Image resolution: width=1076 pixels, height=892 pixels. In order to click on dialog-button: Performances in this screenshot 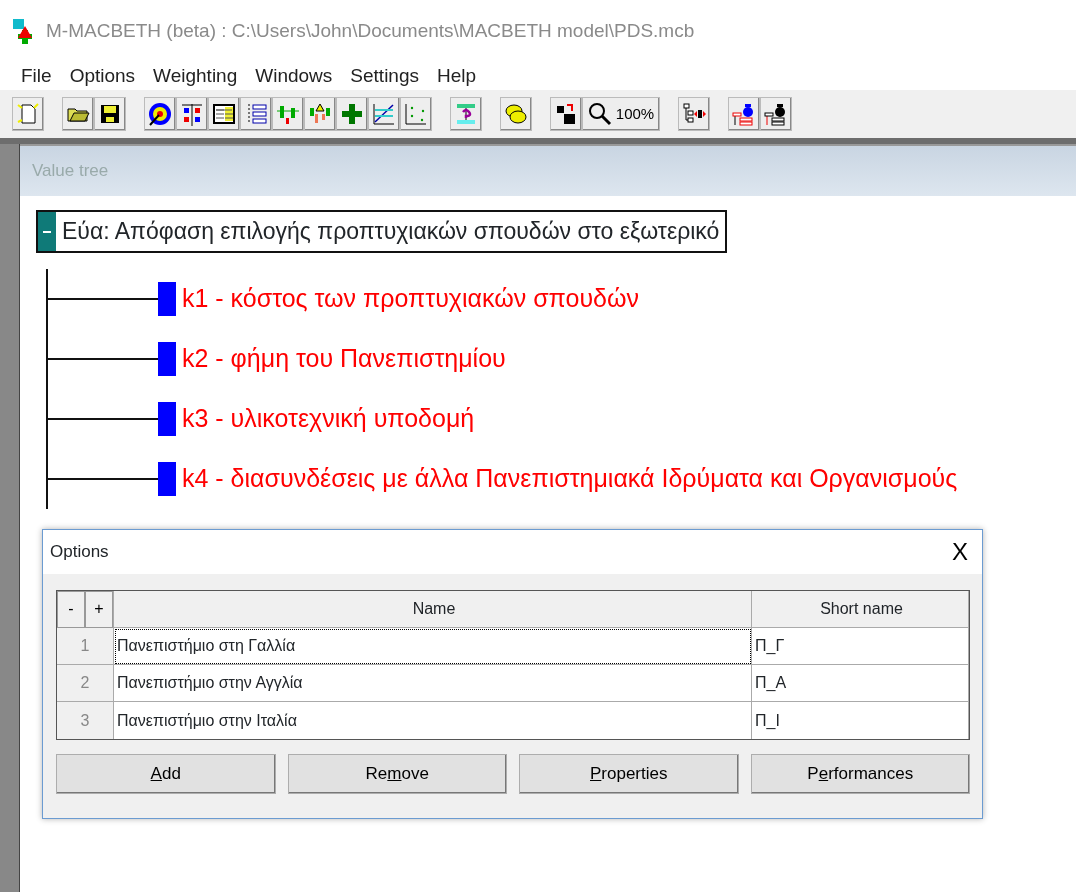, I will do `click(860, 774)`.